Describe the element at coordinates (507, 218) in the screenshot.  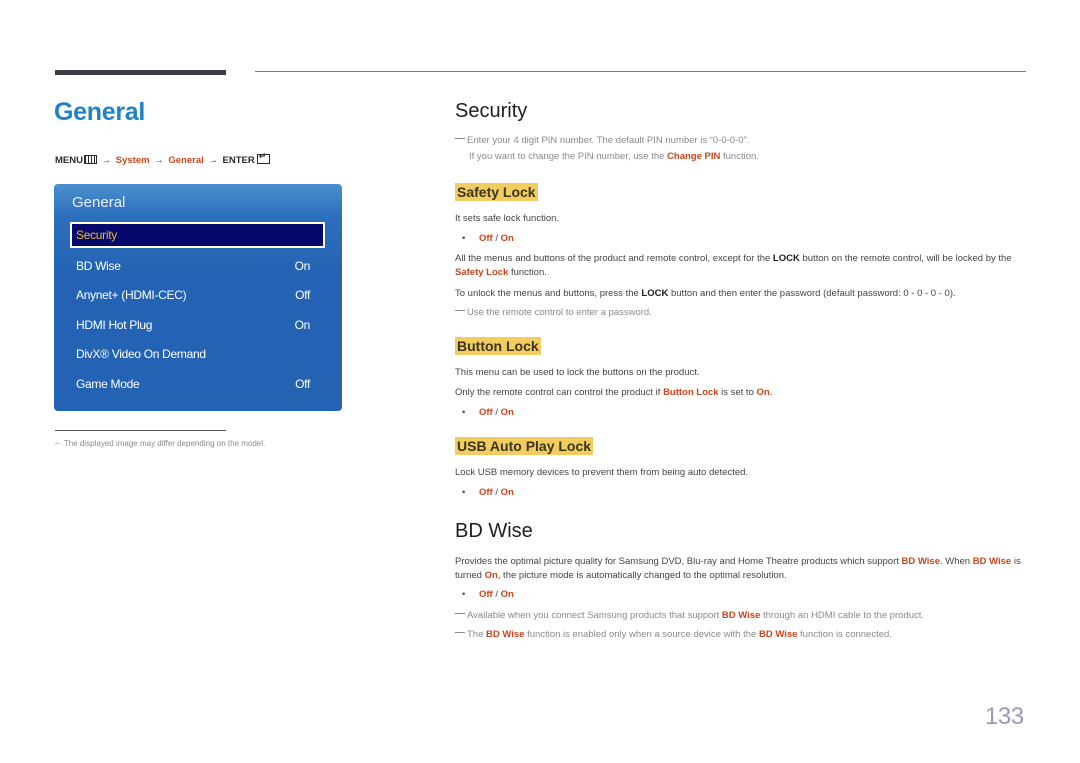
I see `safety-lock-desc: It sets safe lock function.` at that location.